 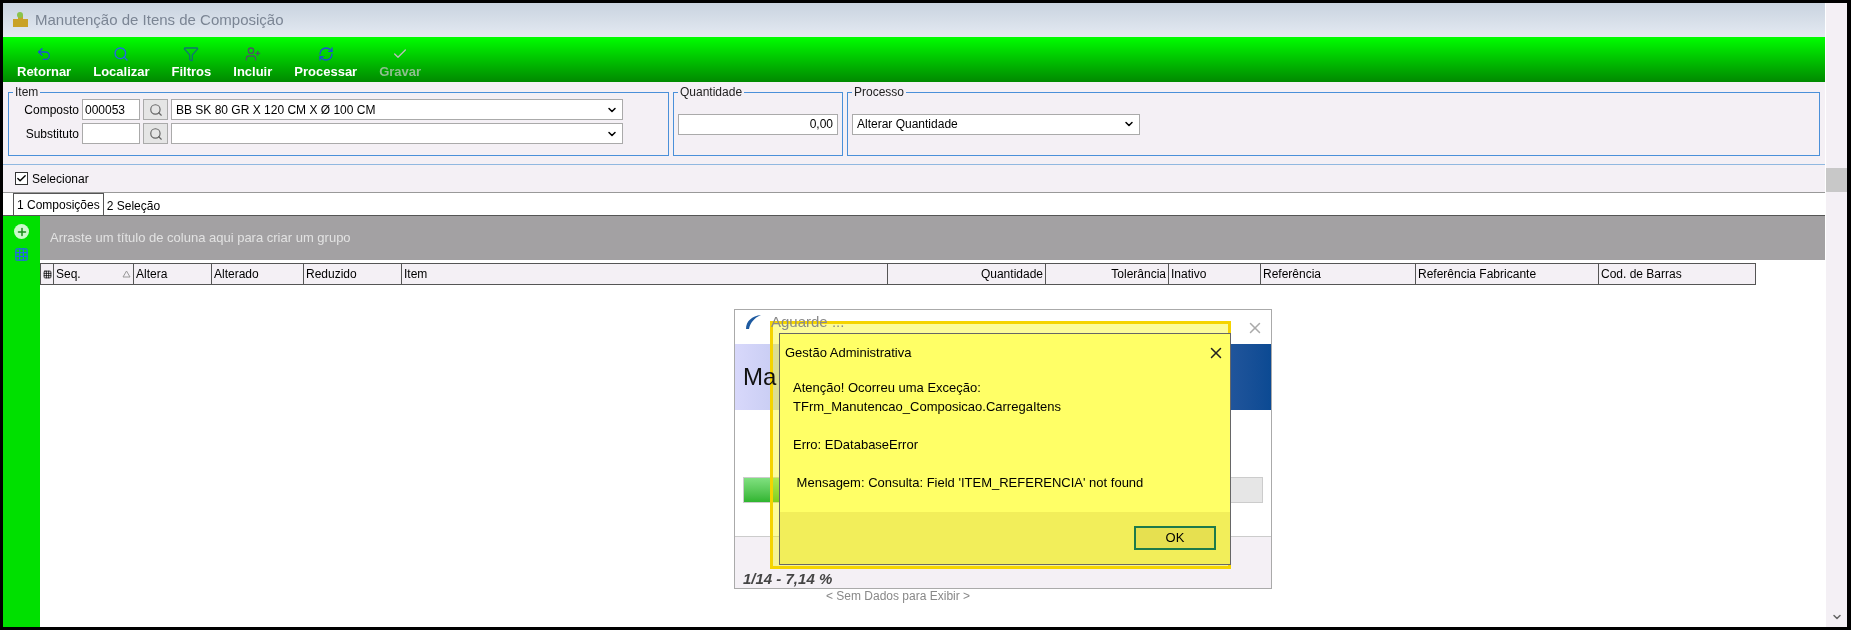 What do you see at coordinates (1215, 274) in the screenshot?
I see `column-header: Inativo` at bounding box center [1215, 274].